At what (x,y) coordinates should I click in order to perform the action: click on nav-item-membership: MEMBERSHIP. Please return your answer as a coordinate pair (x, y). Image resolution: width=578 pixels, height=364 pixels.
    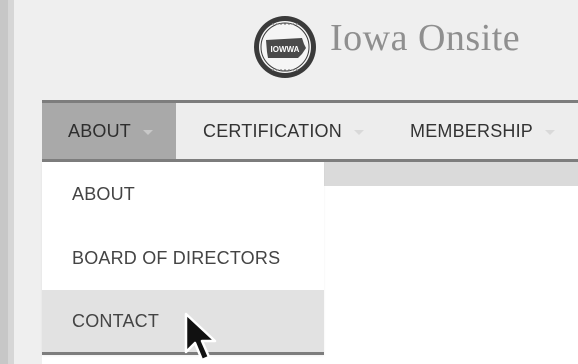
    Looking at the image, I should click on (480, 131).